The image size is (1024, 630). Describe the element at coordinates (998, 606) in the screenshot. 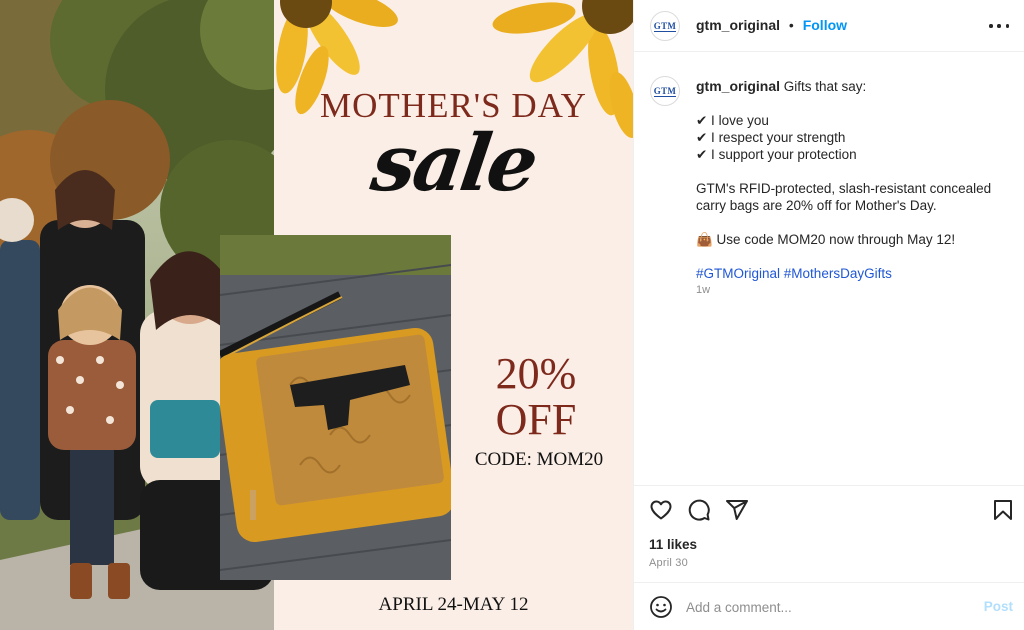

I see `post-comment-button: Post` at that location.